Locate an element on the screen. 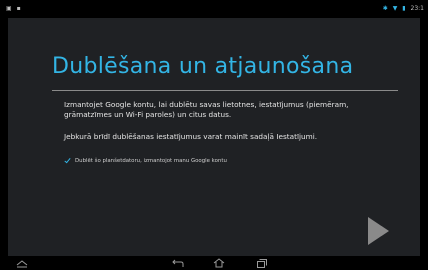 Image resolution: width=428 pixels, height=270 pixels. page-title: Dublēšana un atjaunošana is located at coordinates (203, 66).